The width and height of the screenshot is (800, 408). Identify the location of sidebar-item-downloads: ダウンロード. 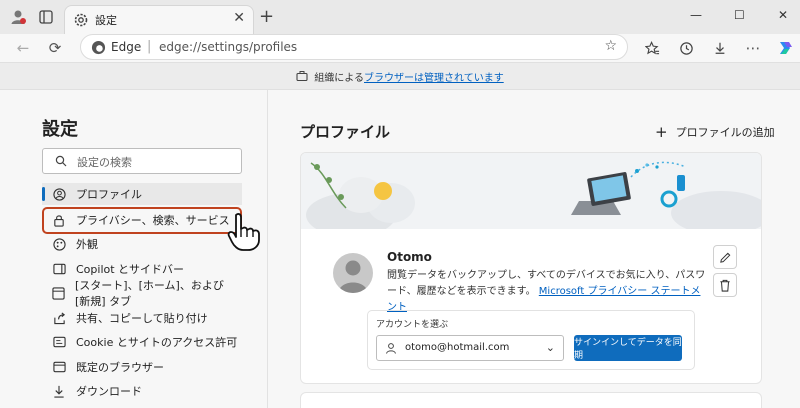
(142, 391).